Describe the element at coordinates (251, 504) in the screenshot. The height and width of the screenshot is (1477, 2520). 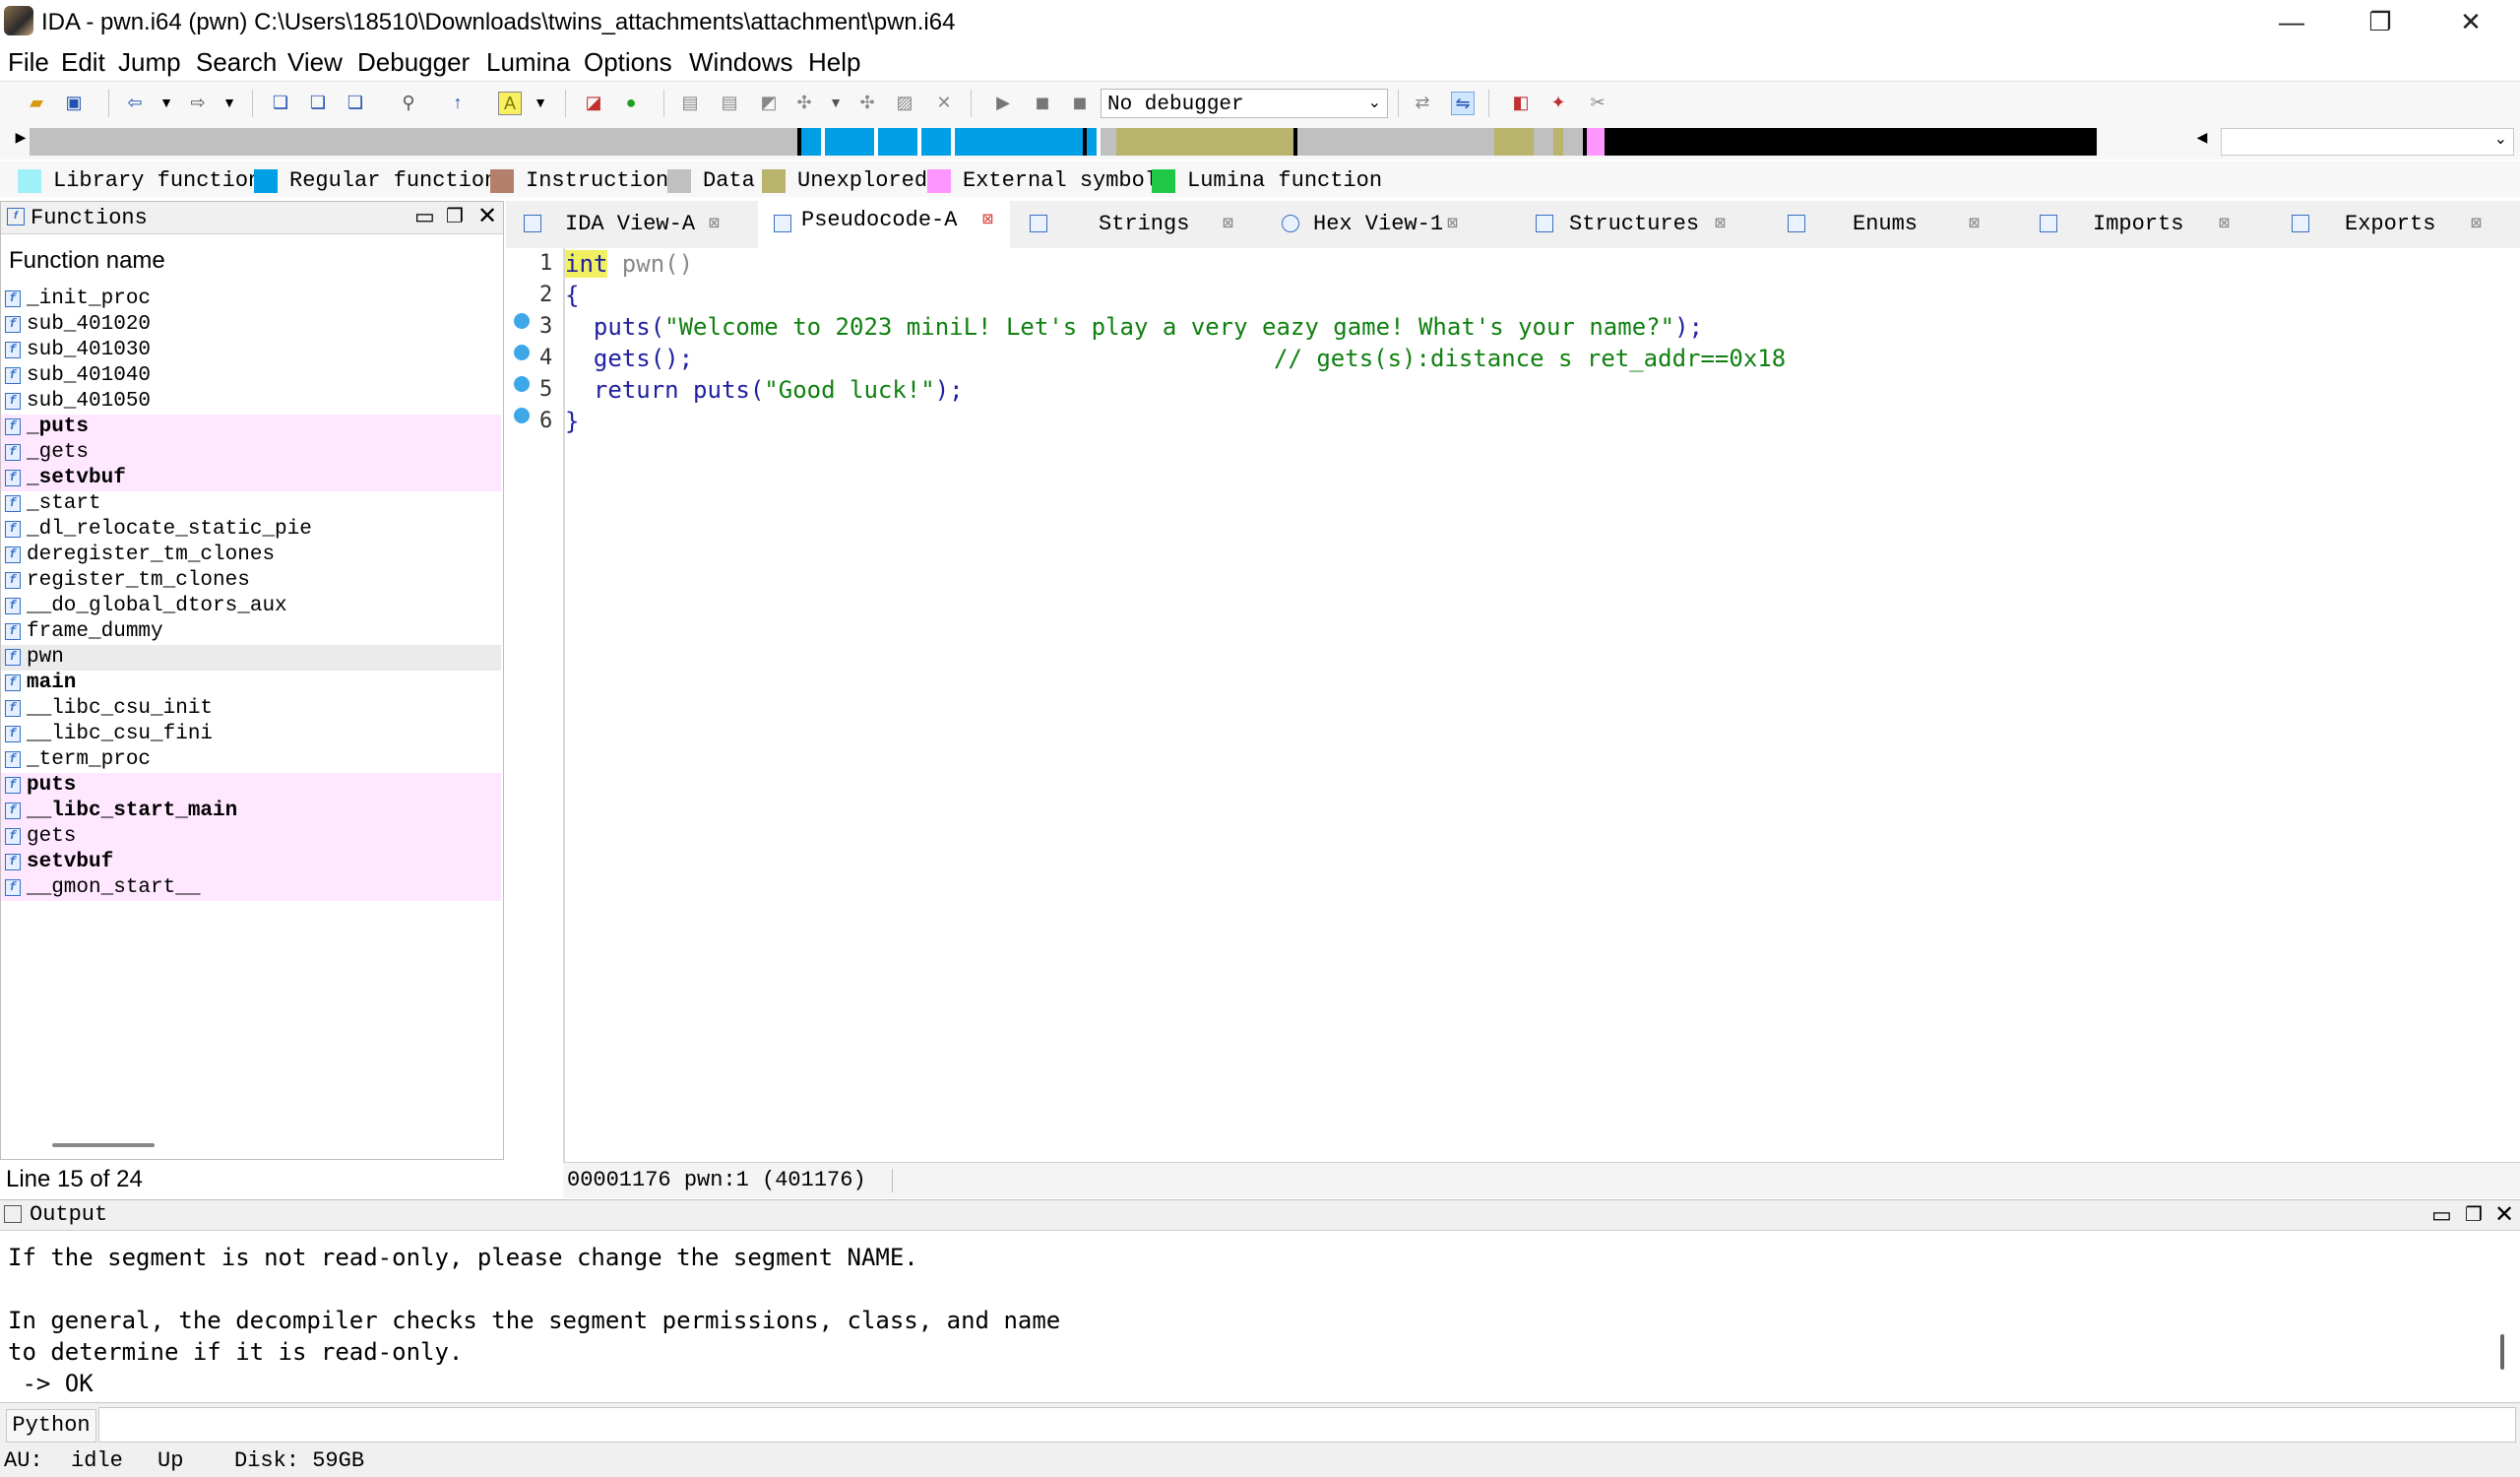
I see `function-row: f _start` at that location.